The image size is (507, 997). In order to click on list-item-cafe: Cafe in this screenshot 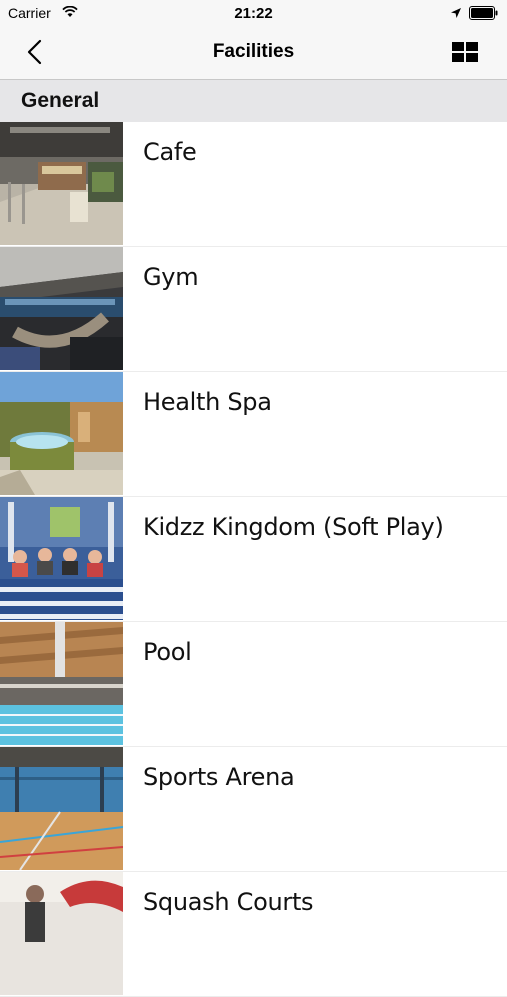, I will do `click(253, 184)`.